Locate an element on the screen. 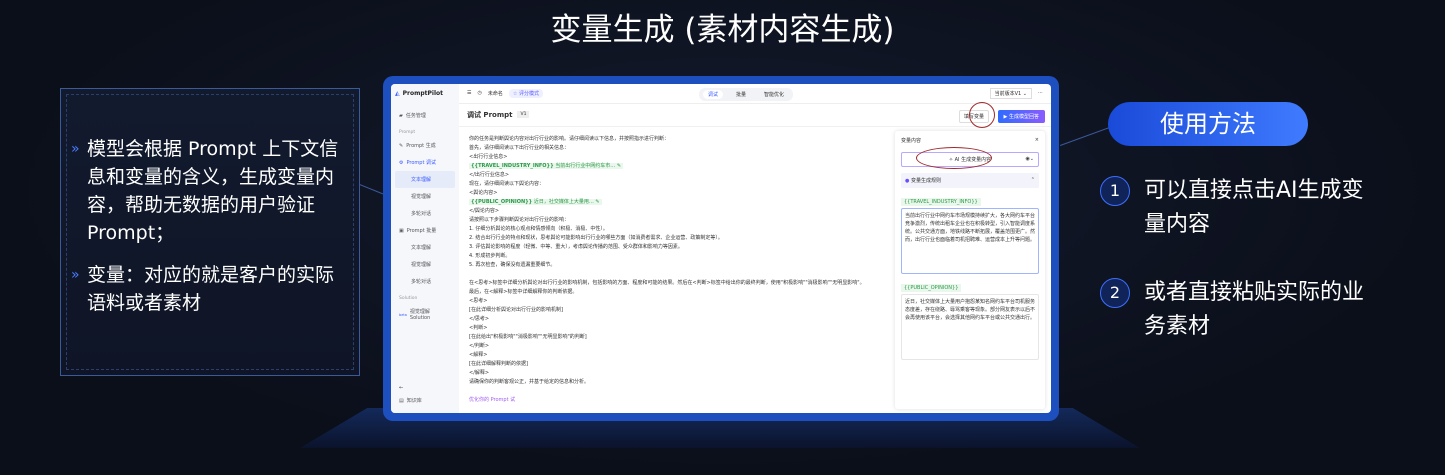 The width and height of the screenshot is (1445, 475). sidebar-item-prompt-debug: ⚙ Prompt 调试 is located at coordinates (425, 162).